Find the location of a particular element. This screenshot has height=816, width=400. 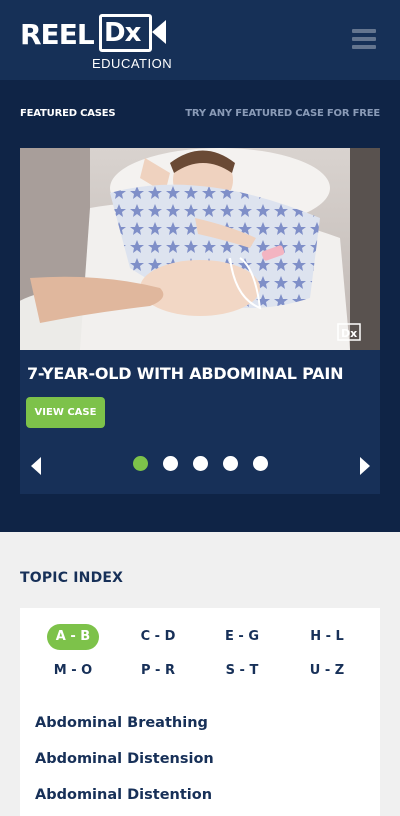

letter-range-e-g: E - G is located at coordinates (242, 637).